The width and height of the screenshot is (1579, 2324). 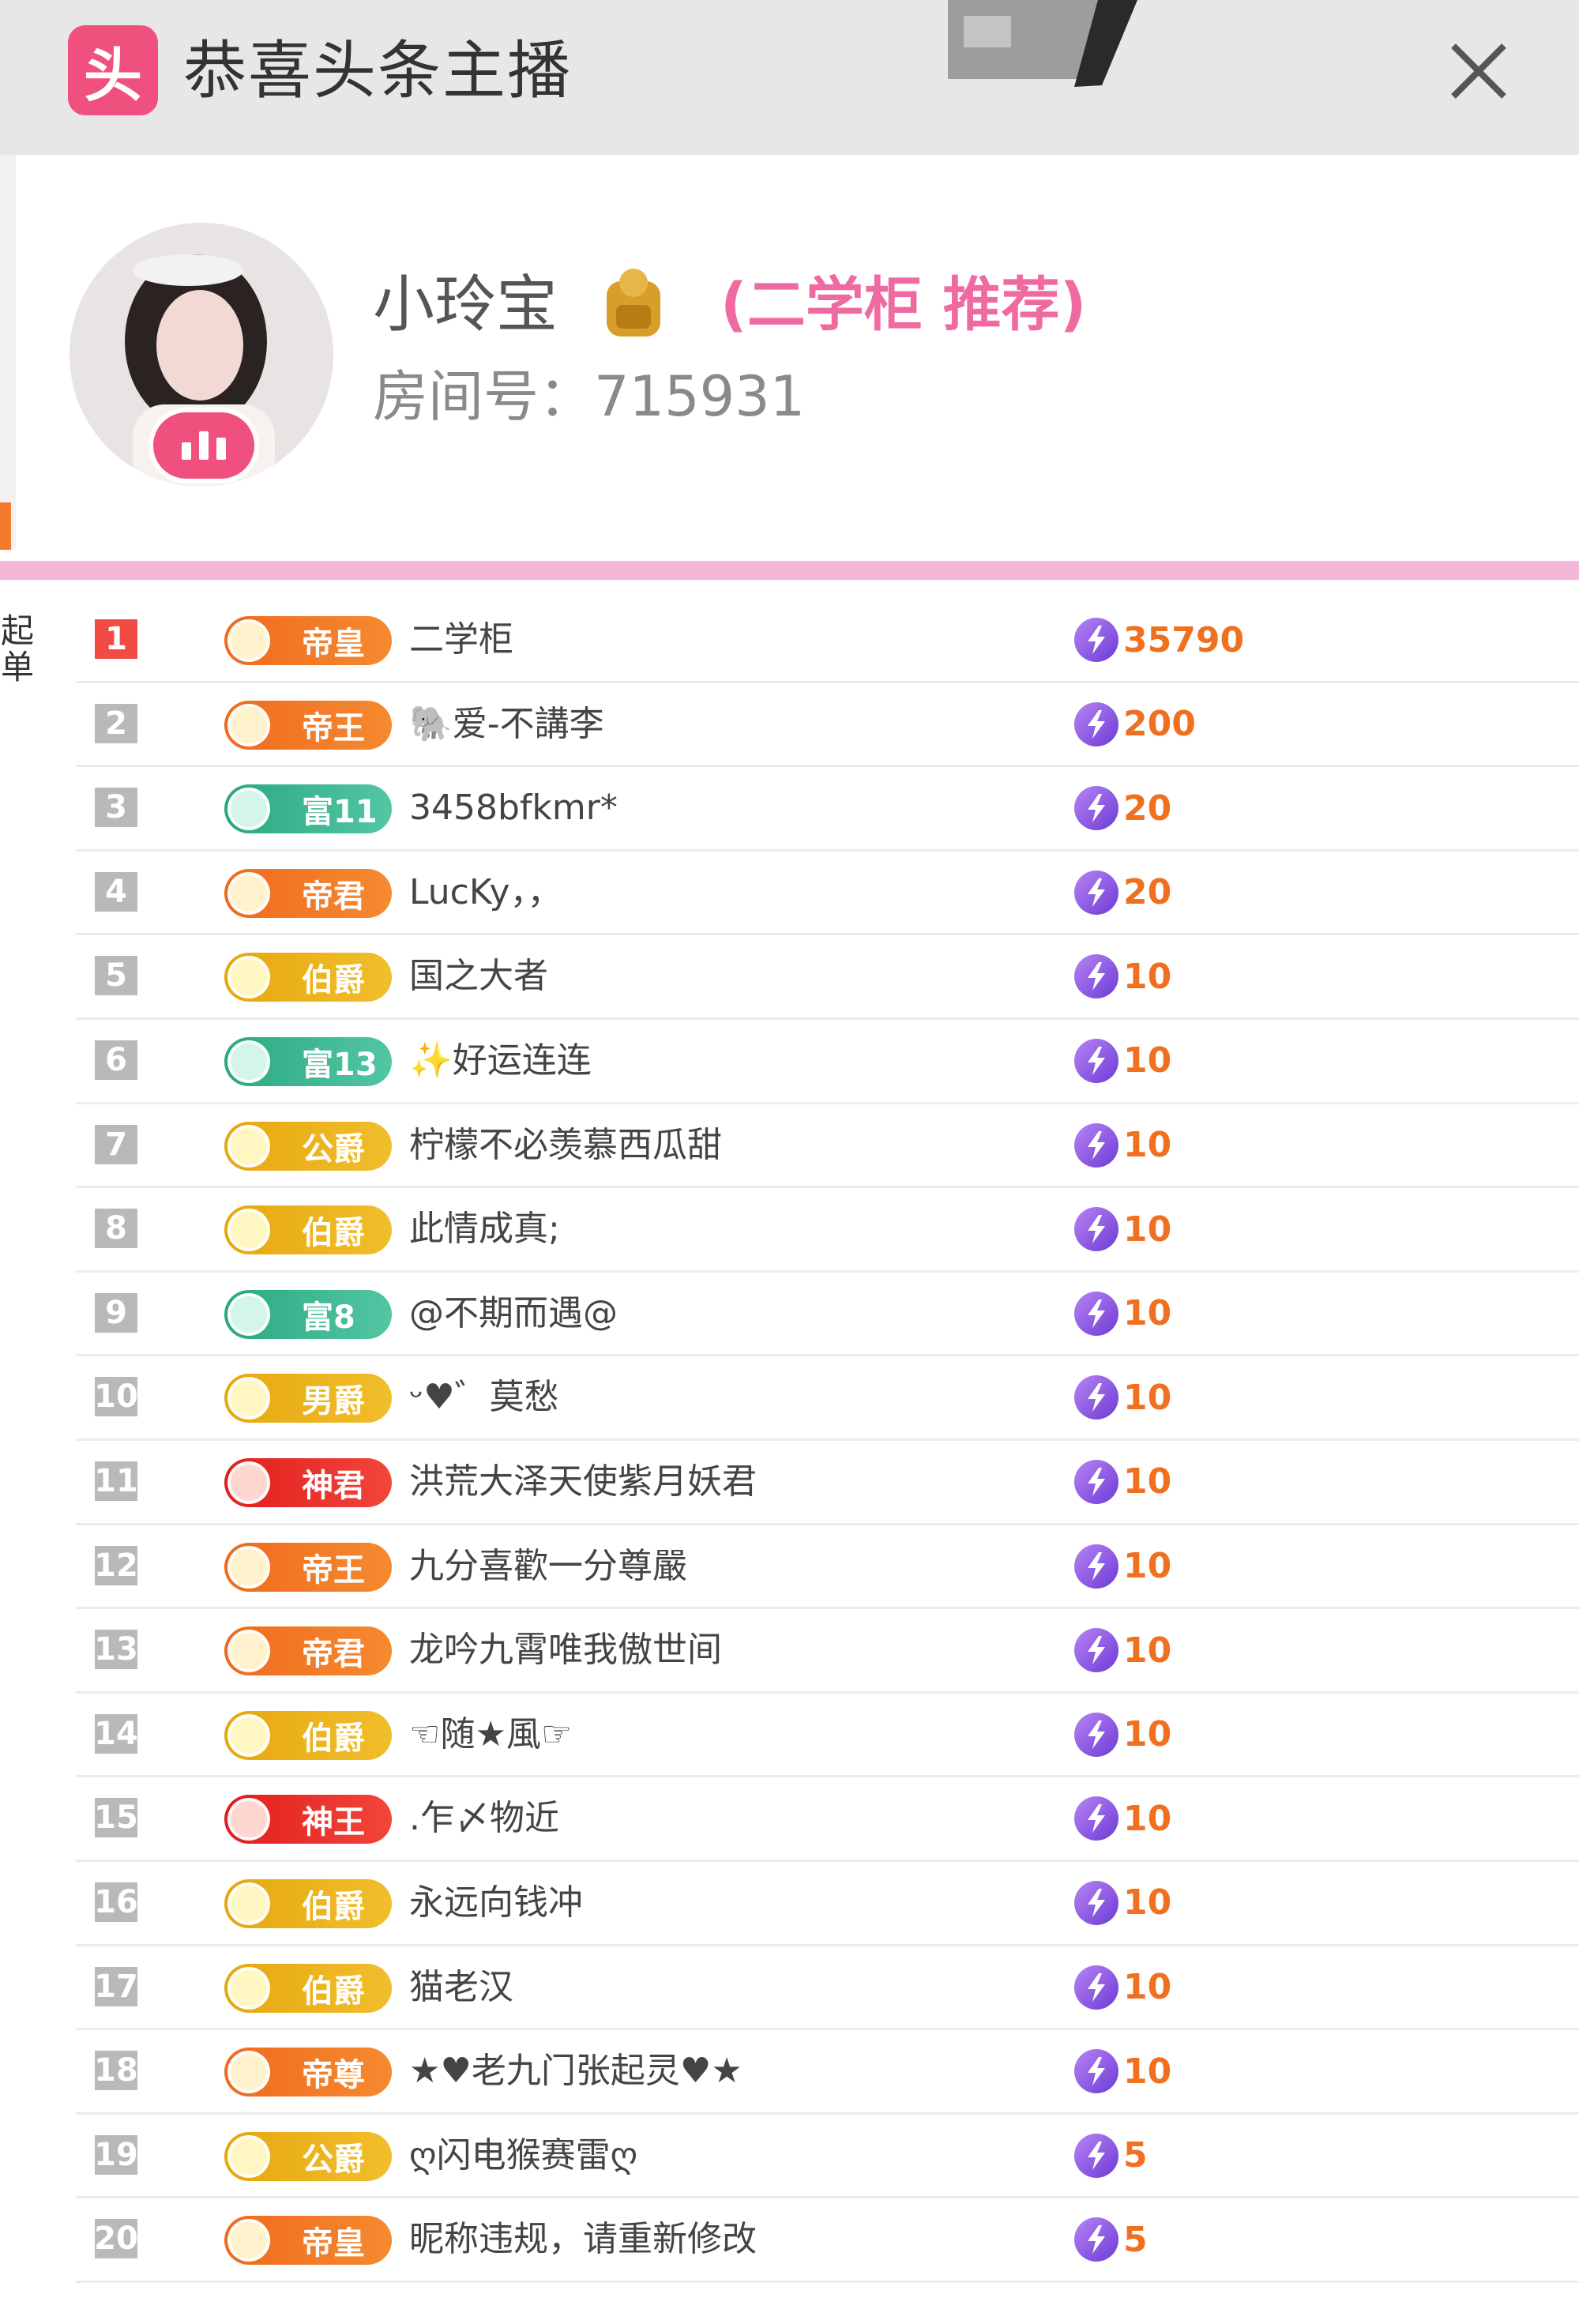 What do you see at coordinates (583, 1481) in the screenshot?
I see `user-name: 洪荒大泽天使紫月妖君` at bounding box center [583, 1481].